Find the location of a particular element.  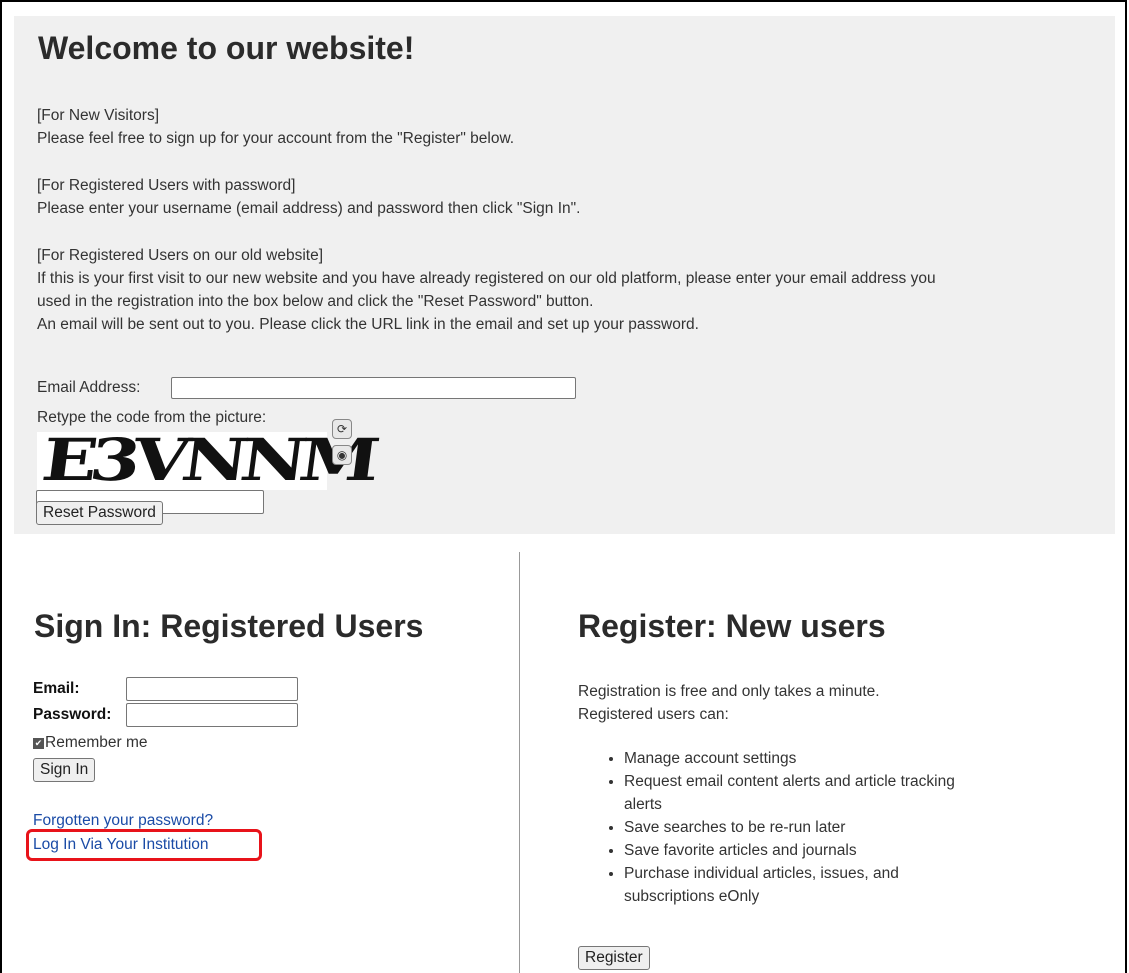

list-item: Save favorite articles and journals is located at coordinates (804, 850).